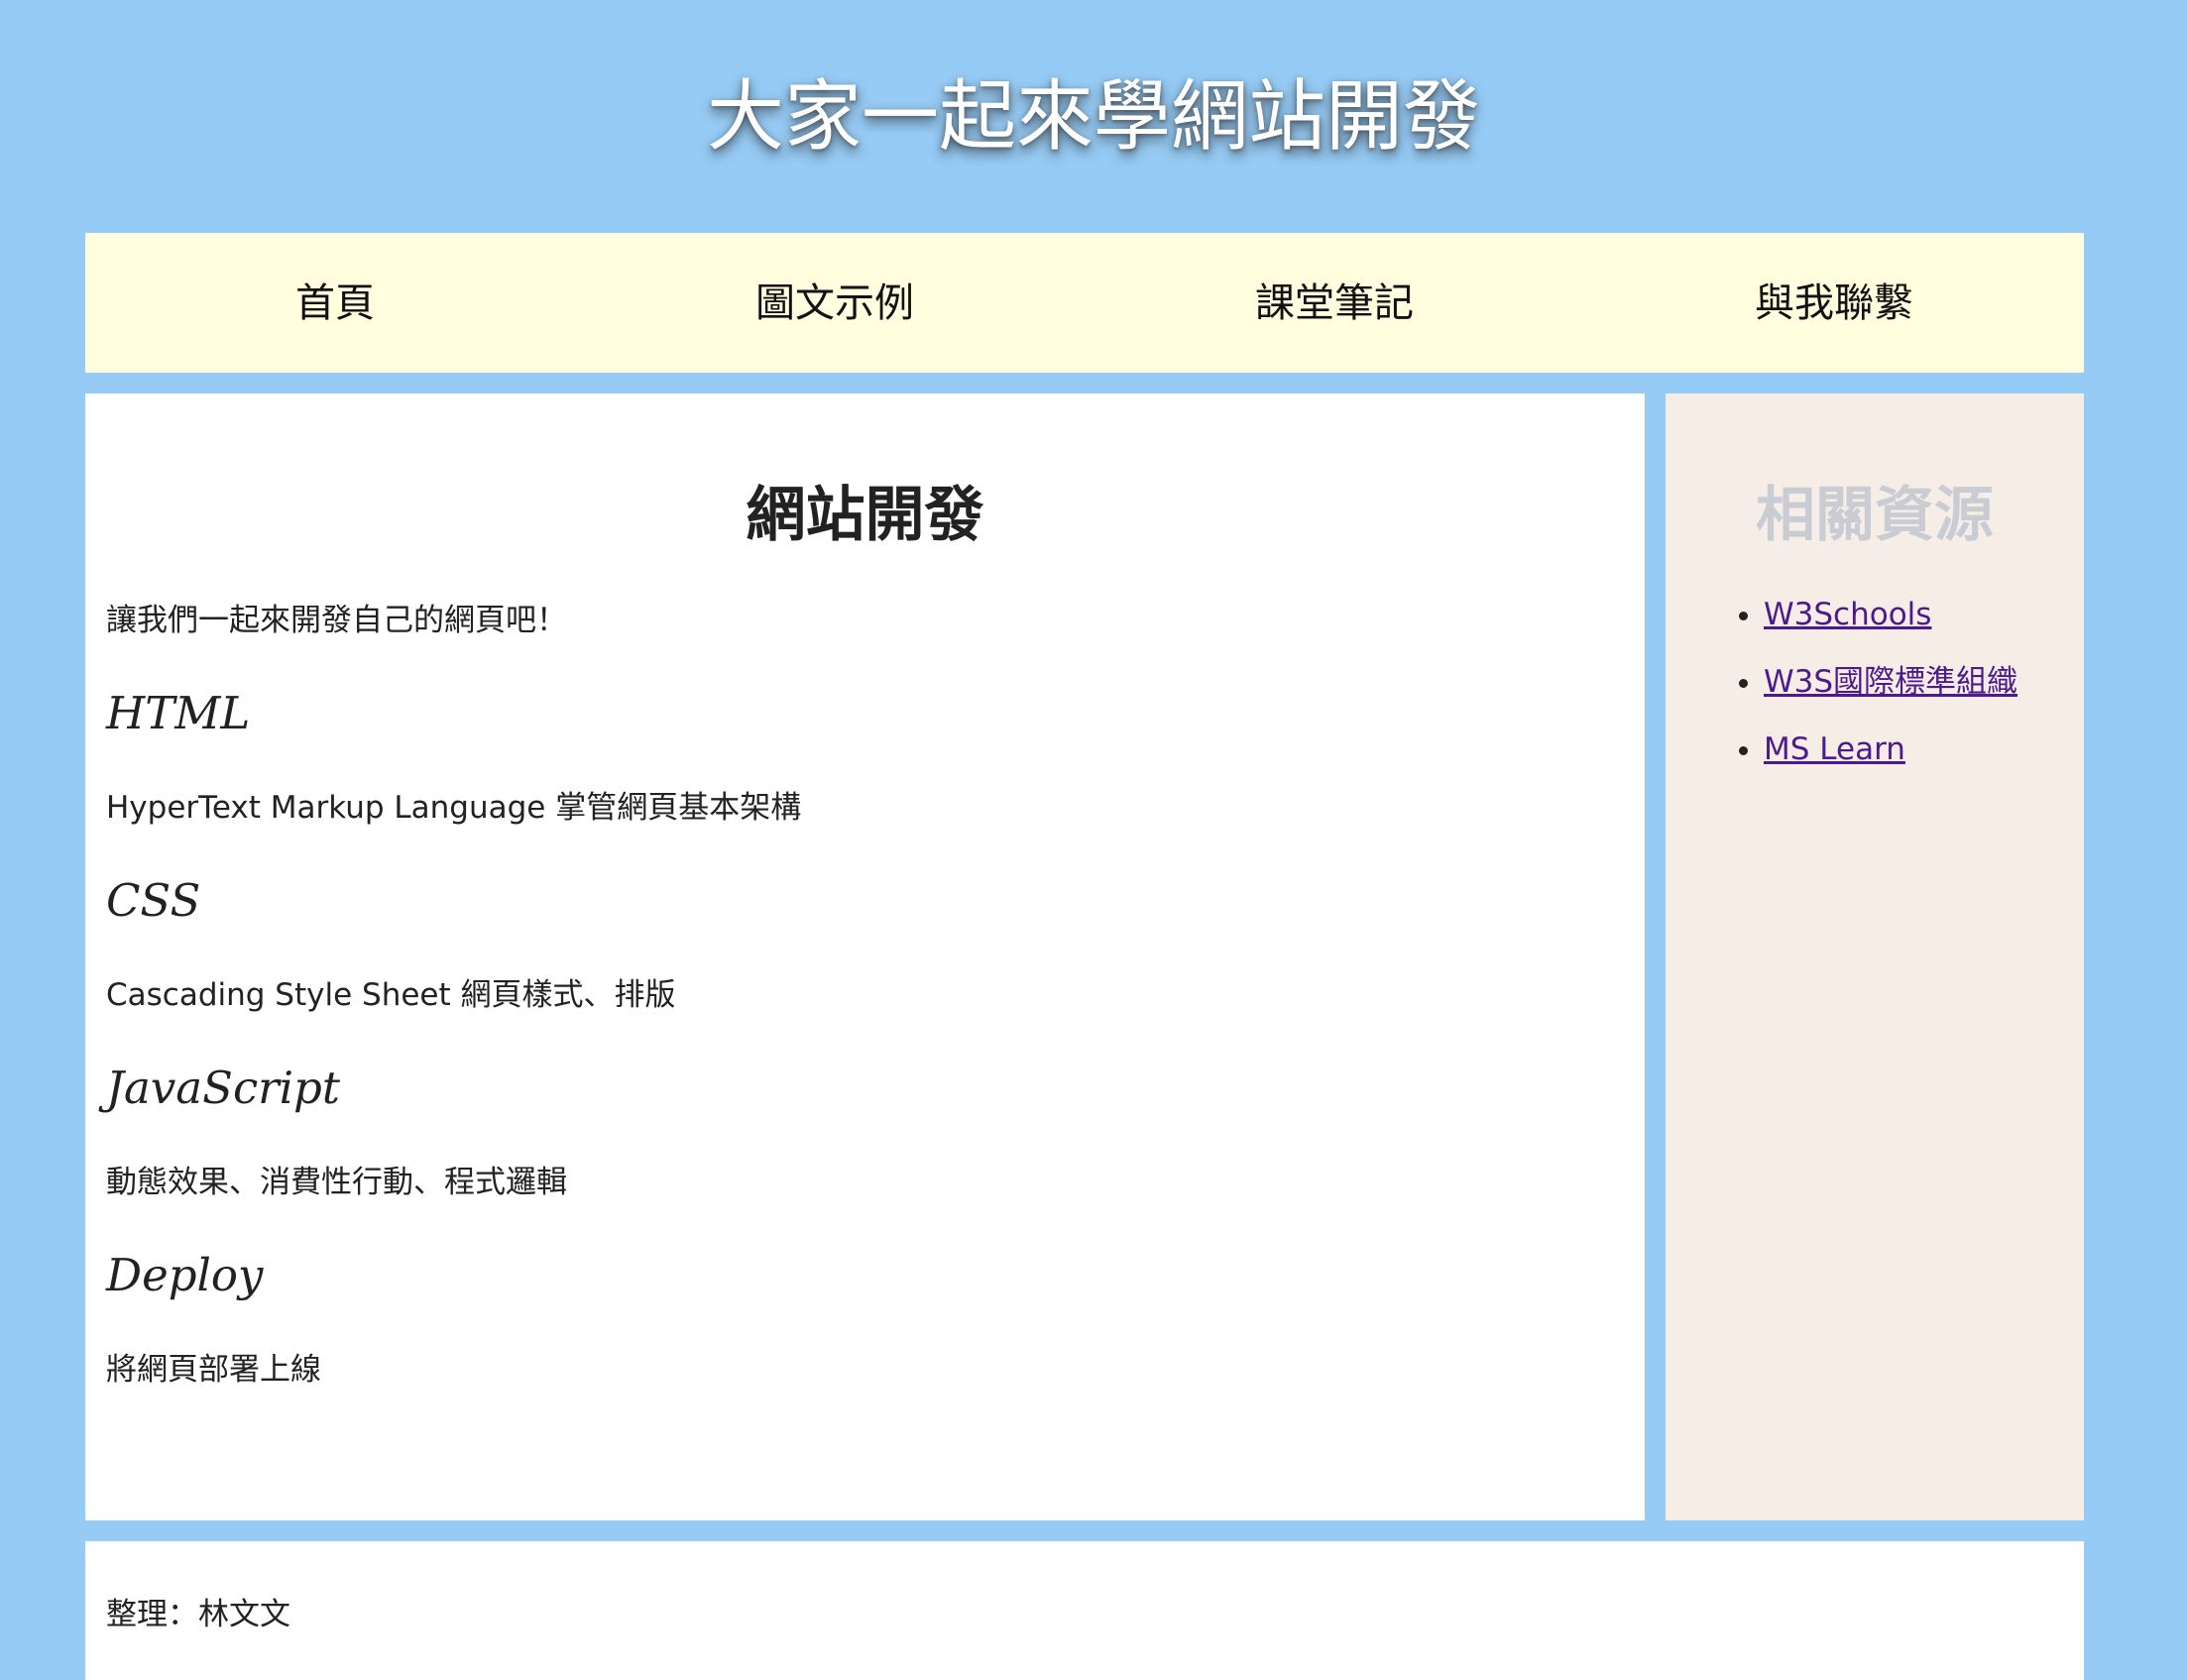  What do you see at coordinates (1875, 515) in the screenshot?
I see `resources-title: 相關資源` at bounding box center [1875, 515].